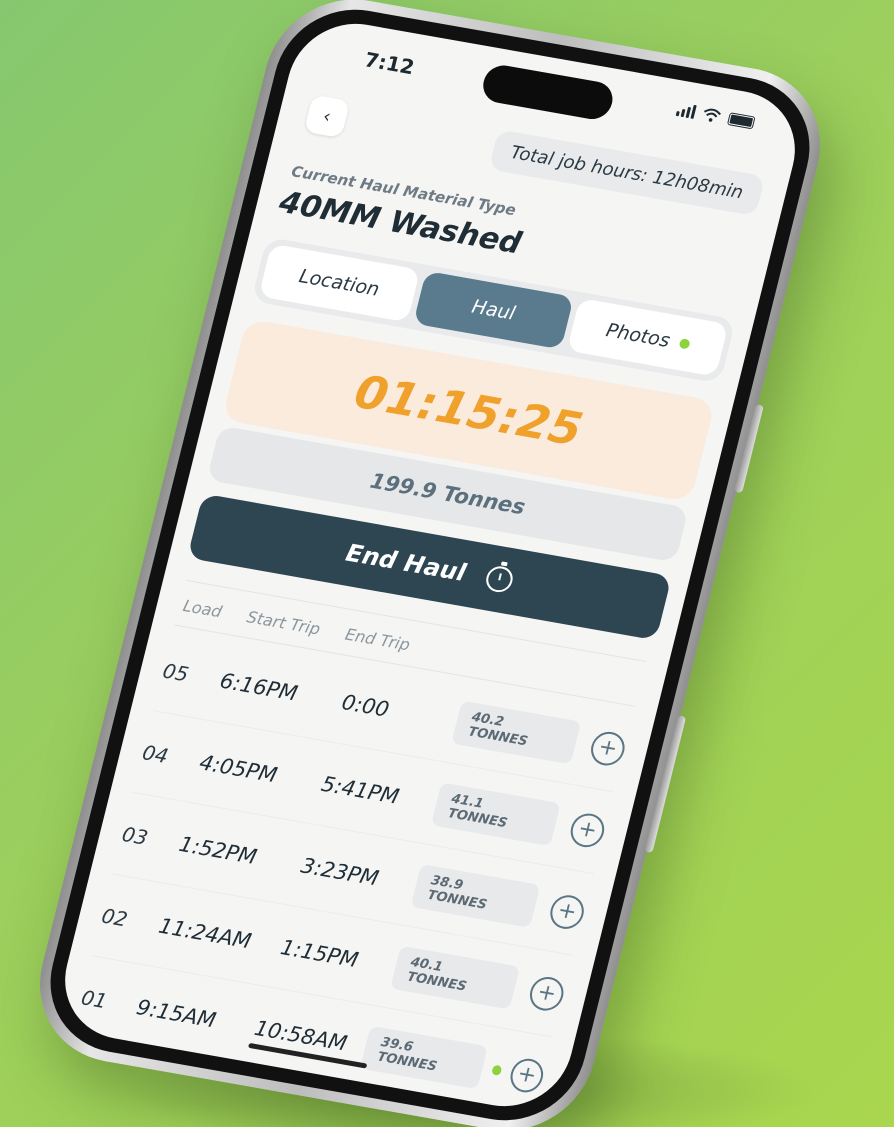 Image resolution: width=894 pixels, height=1127 pixels. I want to click on tab-label: Photos, so click(638, 335).